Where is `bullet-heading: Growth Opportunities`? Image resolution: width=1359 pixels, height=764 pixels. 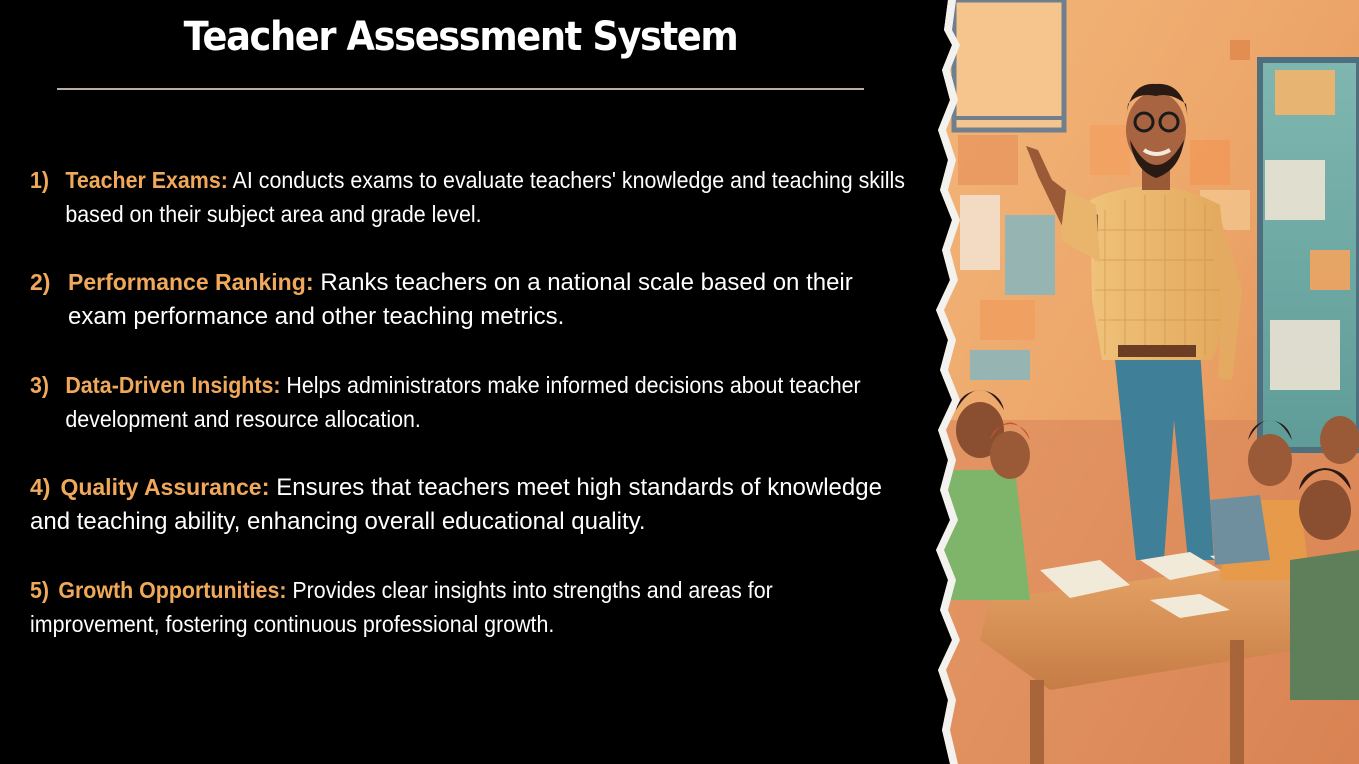
bullet-heading: Growth Opportunities is located at coordinates (169, 590).